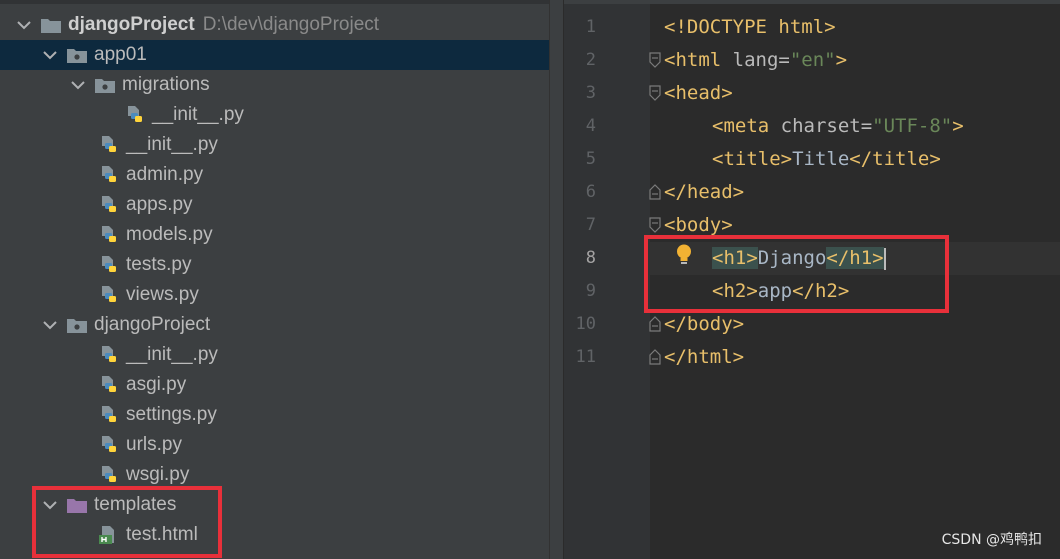 This screenshot has width=1060, height=559. Describe the element at coordinates (159, 204) in the screenshot. I see `file-label: apps.py` at that location.